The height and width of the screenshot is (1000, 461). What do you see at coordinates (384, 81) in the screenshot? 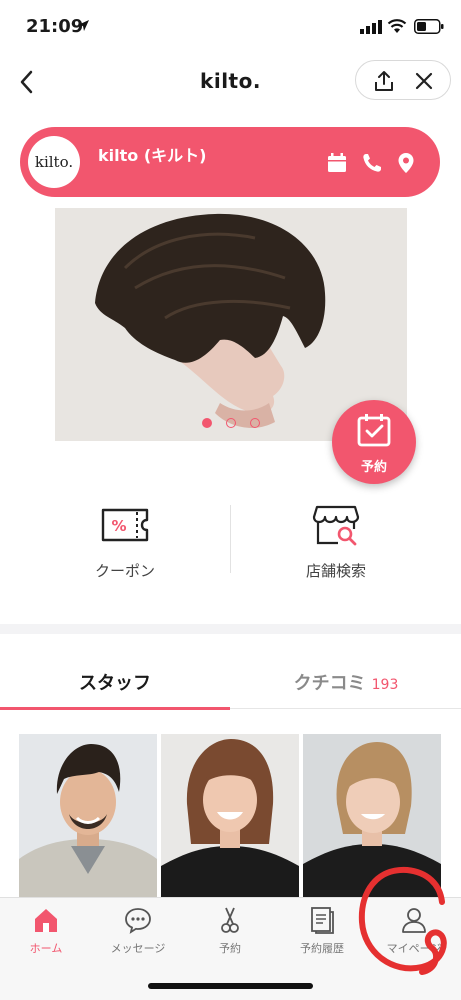
I see `share-icon` at bounding box center [384, 81].